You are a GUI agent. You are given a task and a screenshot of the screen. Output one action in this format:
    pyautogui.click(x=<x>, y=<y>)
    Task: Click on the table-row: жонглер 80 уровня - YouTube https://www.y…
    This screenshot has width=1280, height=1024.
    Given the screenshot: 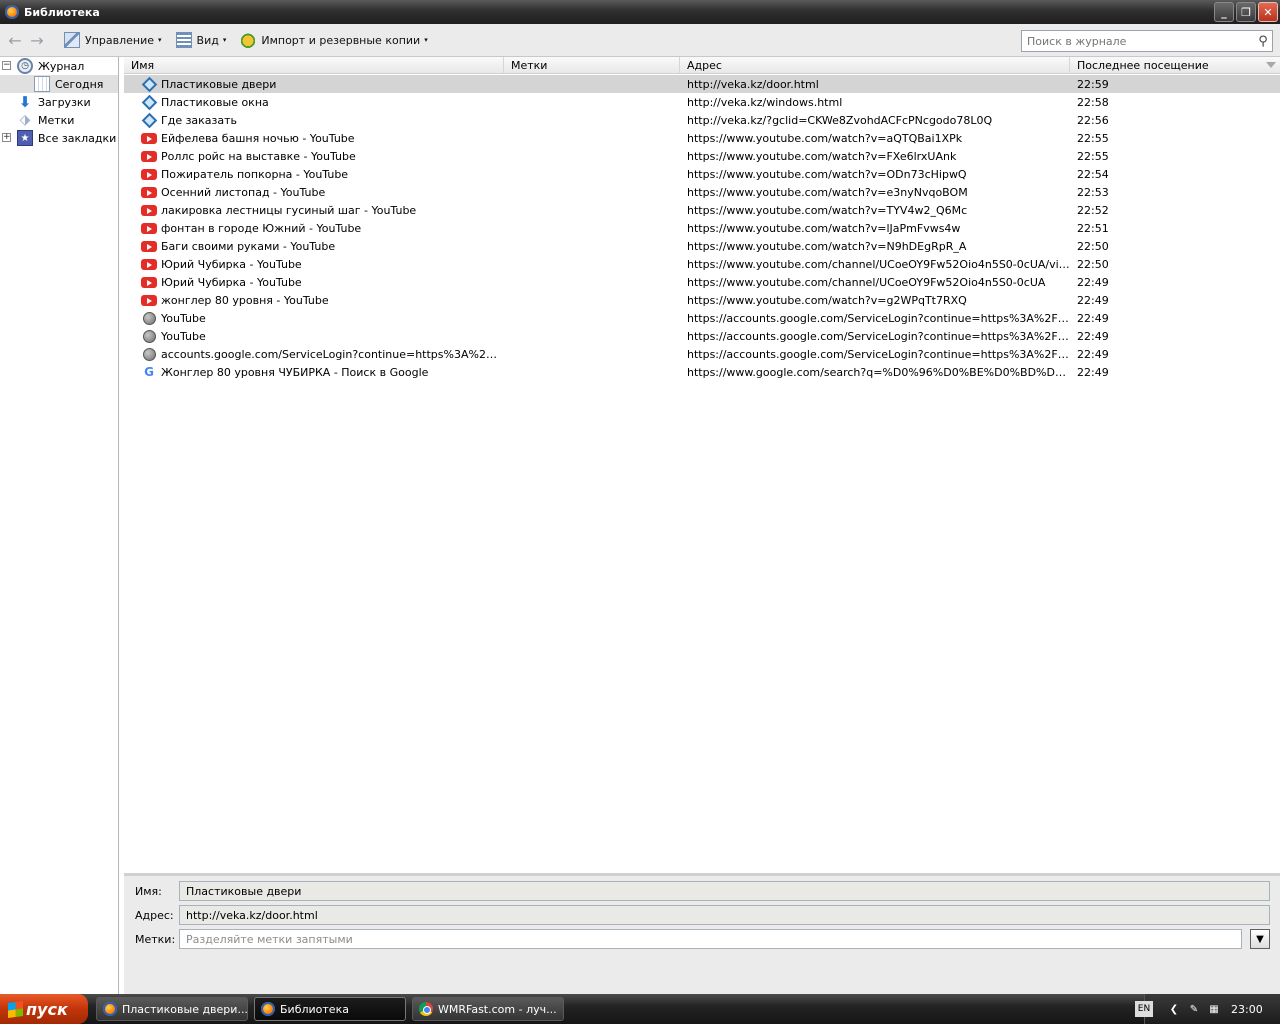 What is the action you would take?
    pyautogui.click(x=702, y=300)
    